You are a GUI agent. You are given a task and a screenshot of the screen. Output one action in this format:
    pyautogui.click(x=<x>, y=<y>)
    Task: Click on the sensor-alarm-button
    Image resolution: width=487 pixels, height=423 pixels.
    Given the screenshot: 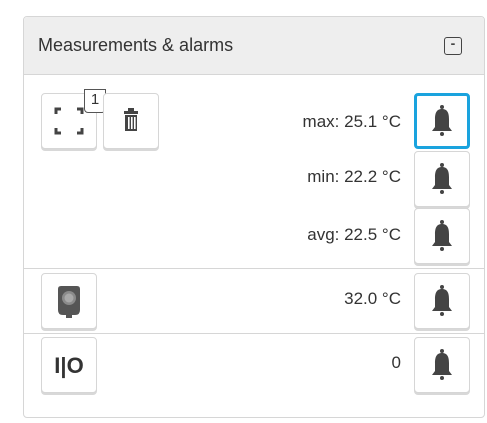 What is the action you would take?
    pyautogui.click(x=442, y=301)
    